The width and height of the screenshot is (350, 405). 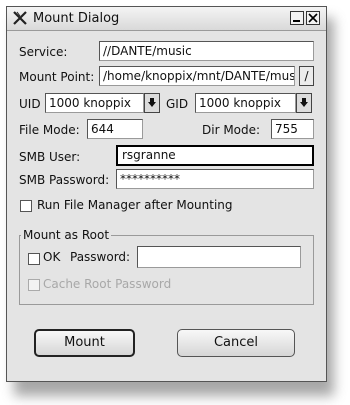 What do you see at coordinates (94, 103) in the screenshot?
I see `uid-field: 1000 knoppix` at bounding box center [94, 103].